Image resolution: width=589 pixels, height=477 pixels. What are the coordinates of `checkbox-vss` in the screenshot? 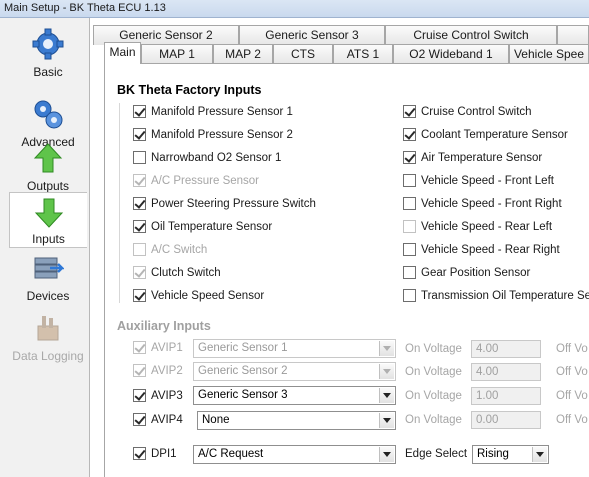 It's located at (139, 295).